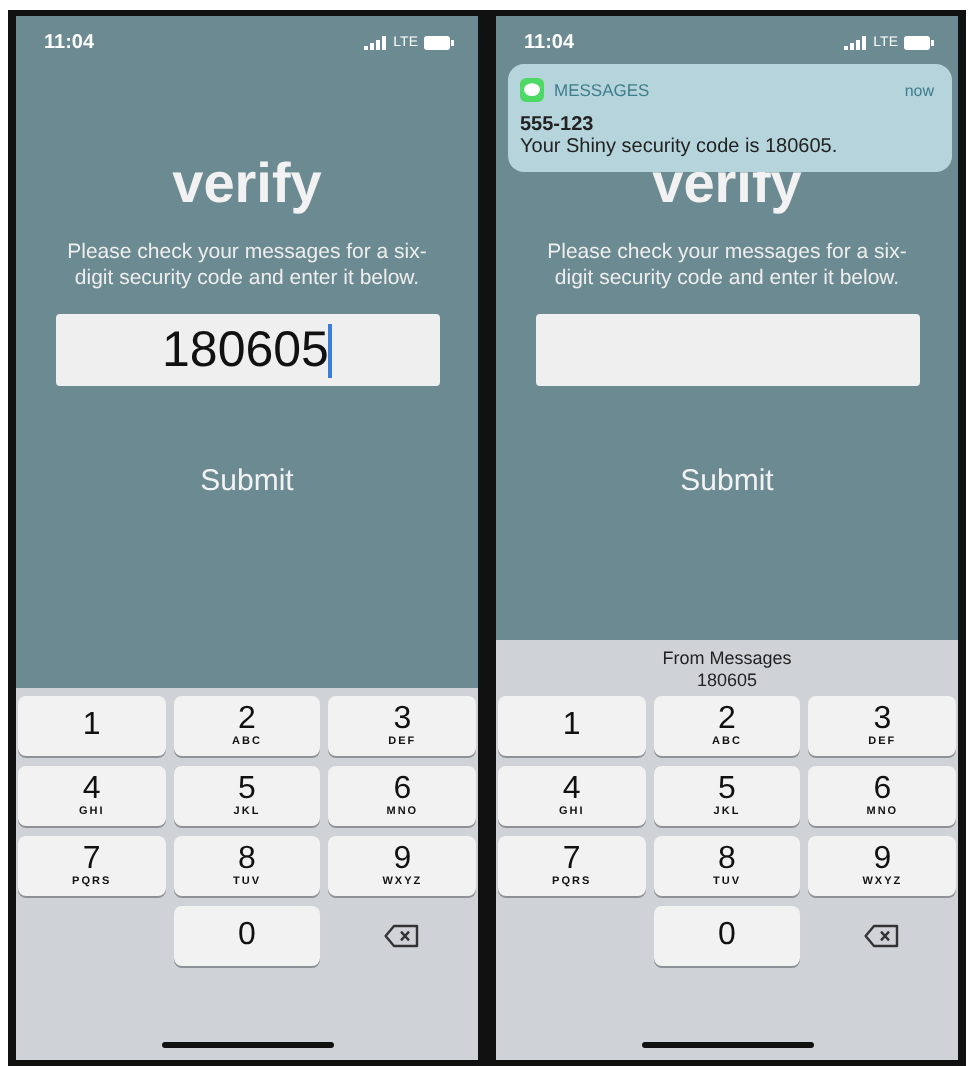  Describe the element at coordinates (247, 184) in the screenshot. I see `app-title: verify` at that location.